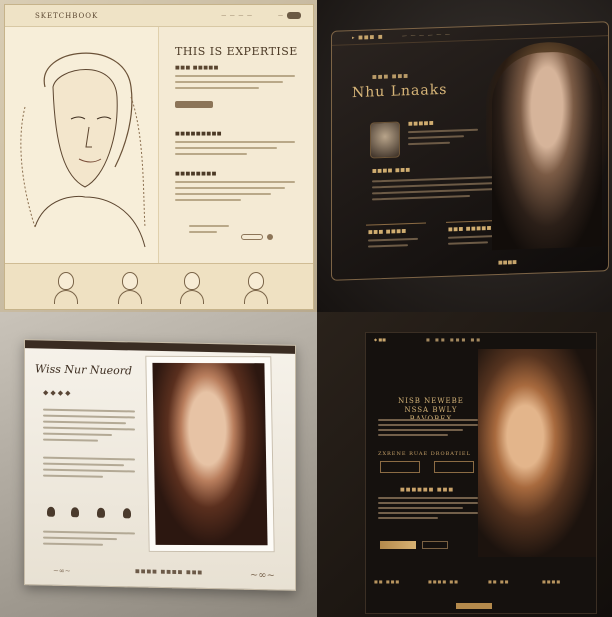  What do you see at coordinates (443, 138) in the screenshot?
I see `tablet-profile-text` at bounding box center [443, 138].